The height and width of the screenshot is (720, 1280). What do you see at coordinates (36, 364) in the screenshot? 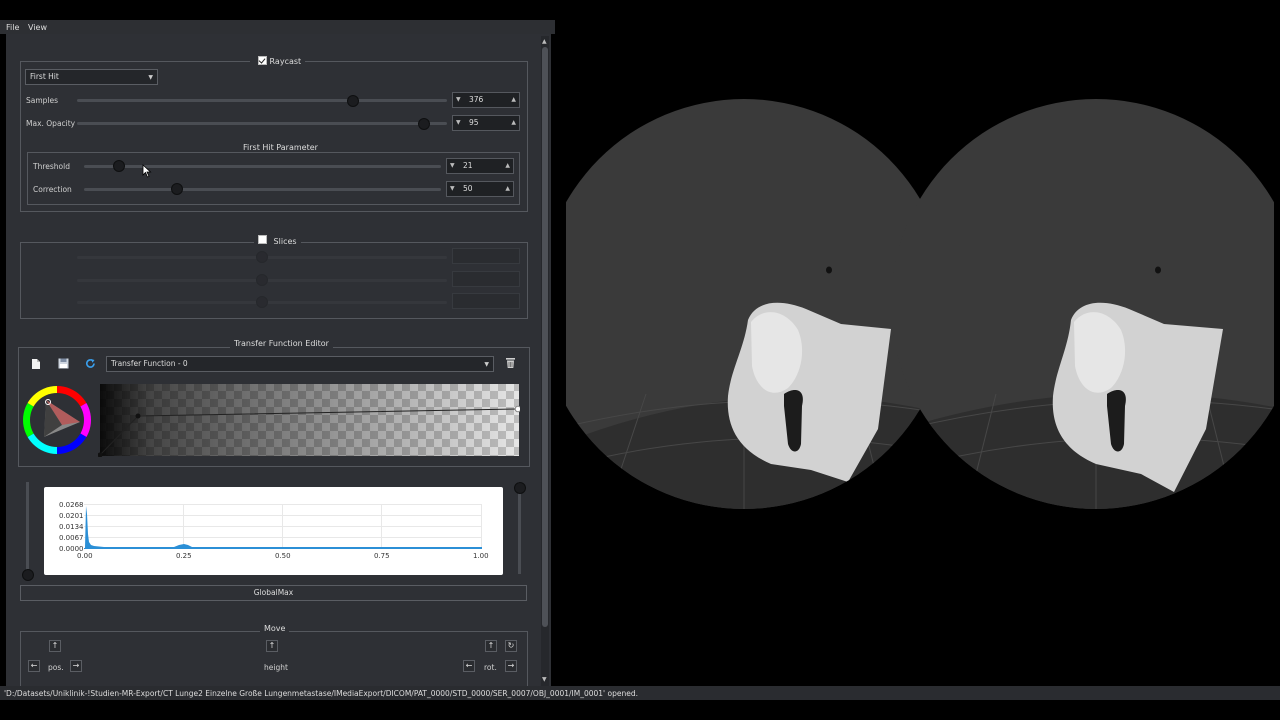
I see `new-file-icon` at bounding box center [36, 364].